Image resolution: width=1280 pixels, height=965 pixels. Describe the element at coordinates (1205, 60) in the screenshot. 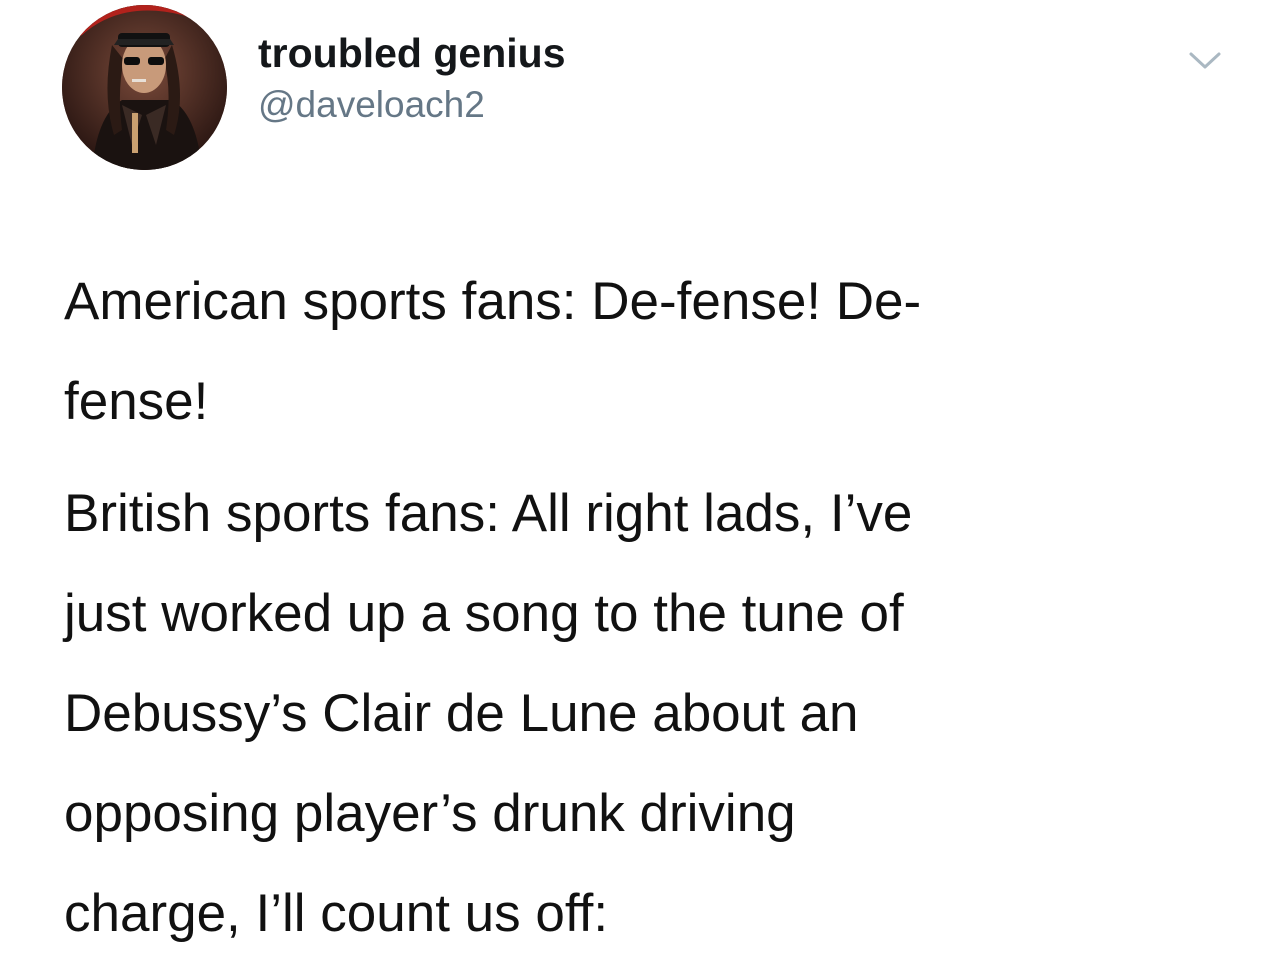

I see `chevron-down-icon` at that location.